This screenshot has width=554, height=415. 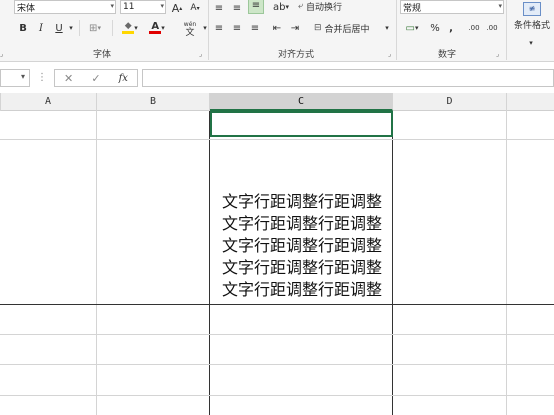 I want to click on fill-glyph: ◆, so click(x=128, y=26).